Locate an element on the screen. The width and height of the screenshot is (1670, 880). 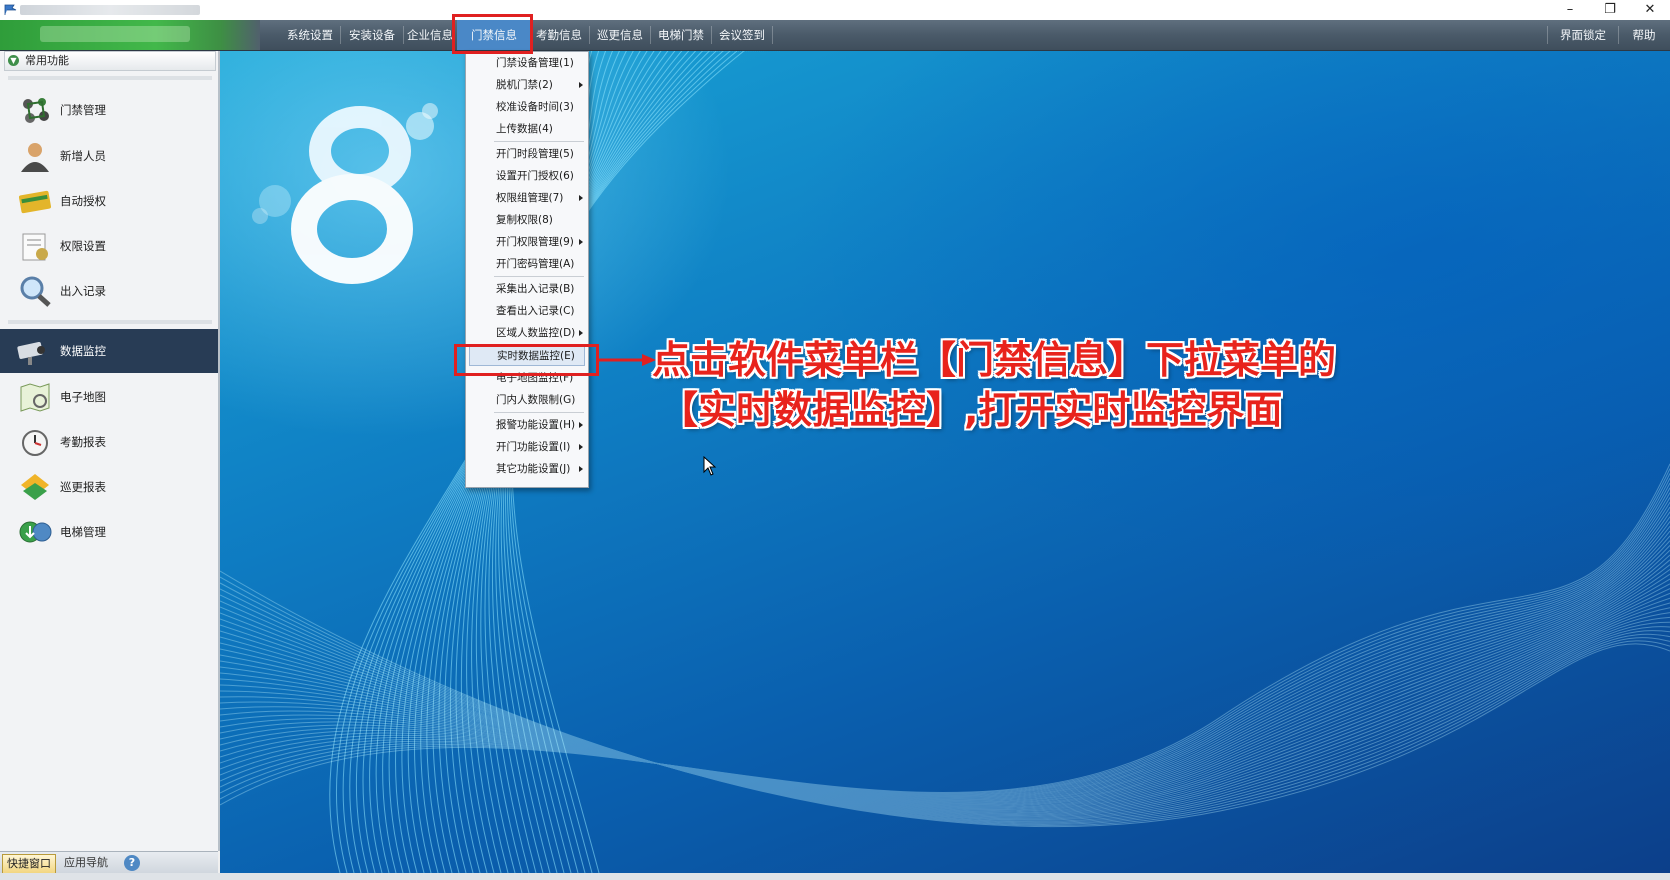
person-icon is located at coordinates (35, 157).